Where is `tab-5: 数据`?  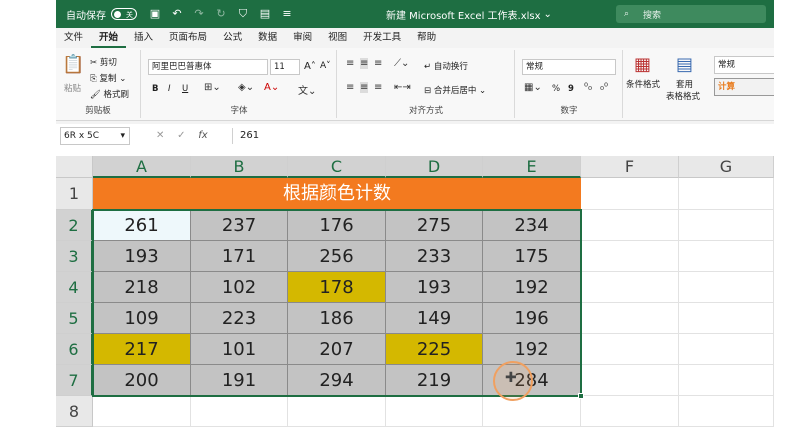 tab-5: 数据 is located at coordinates (267, 38).